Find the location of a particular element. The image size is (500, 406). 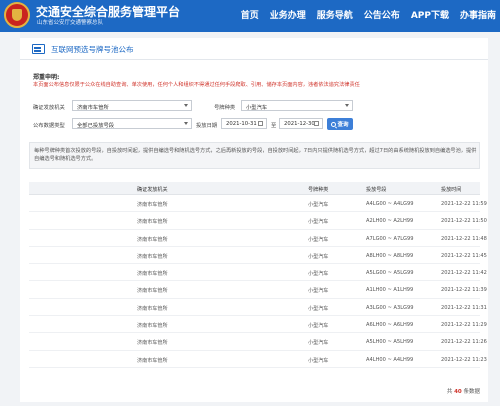

nav-service: 服务导航 is located at coordinates (335, 14).